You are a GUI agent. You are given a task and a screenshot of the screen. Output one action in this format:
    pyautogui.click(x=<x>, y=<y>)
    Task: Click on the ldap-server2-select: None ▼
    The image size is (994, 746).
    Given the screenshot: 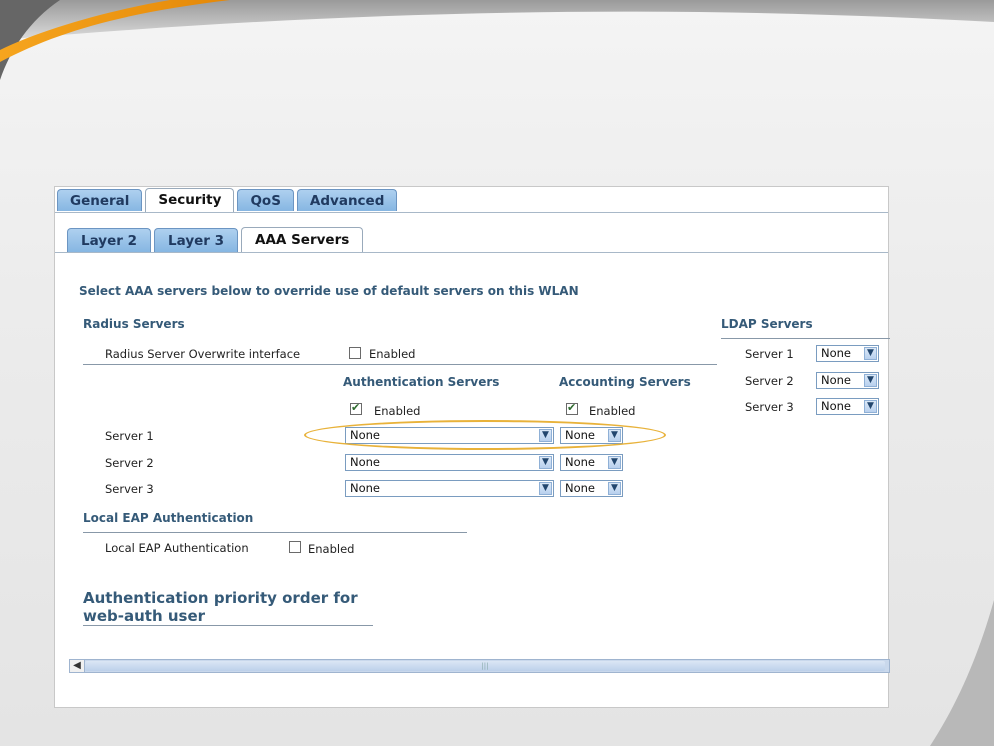 What is the action you would take?
    pyautogui.click(x=847, y=380)
    